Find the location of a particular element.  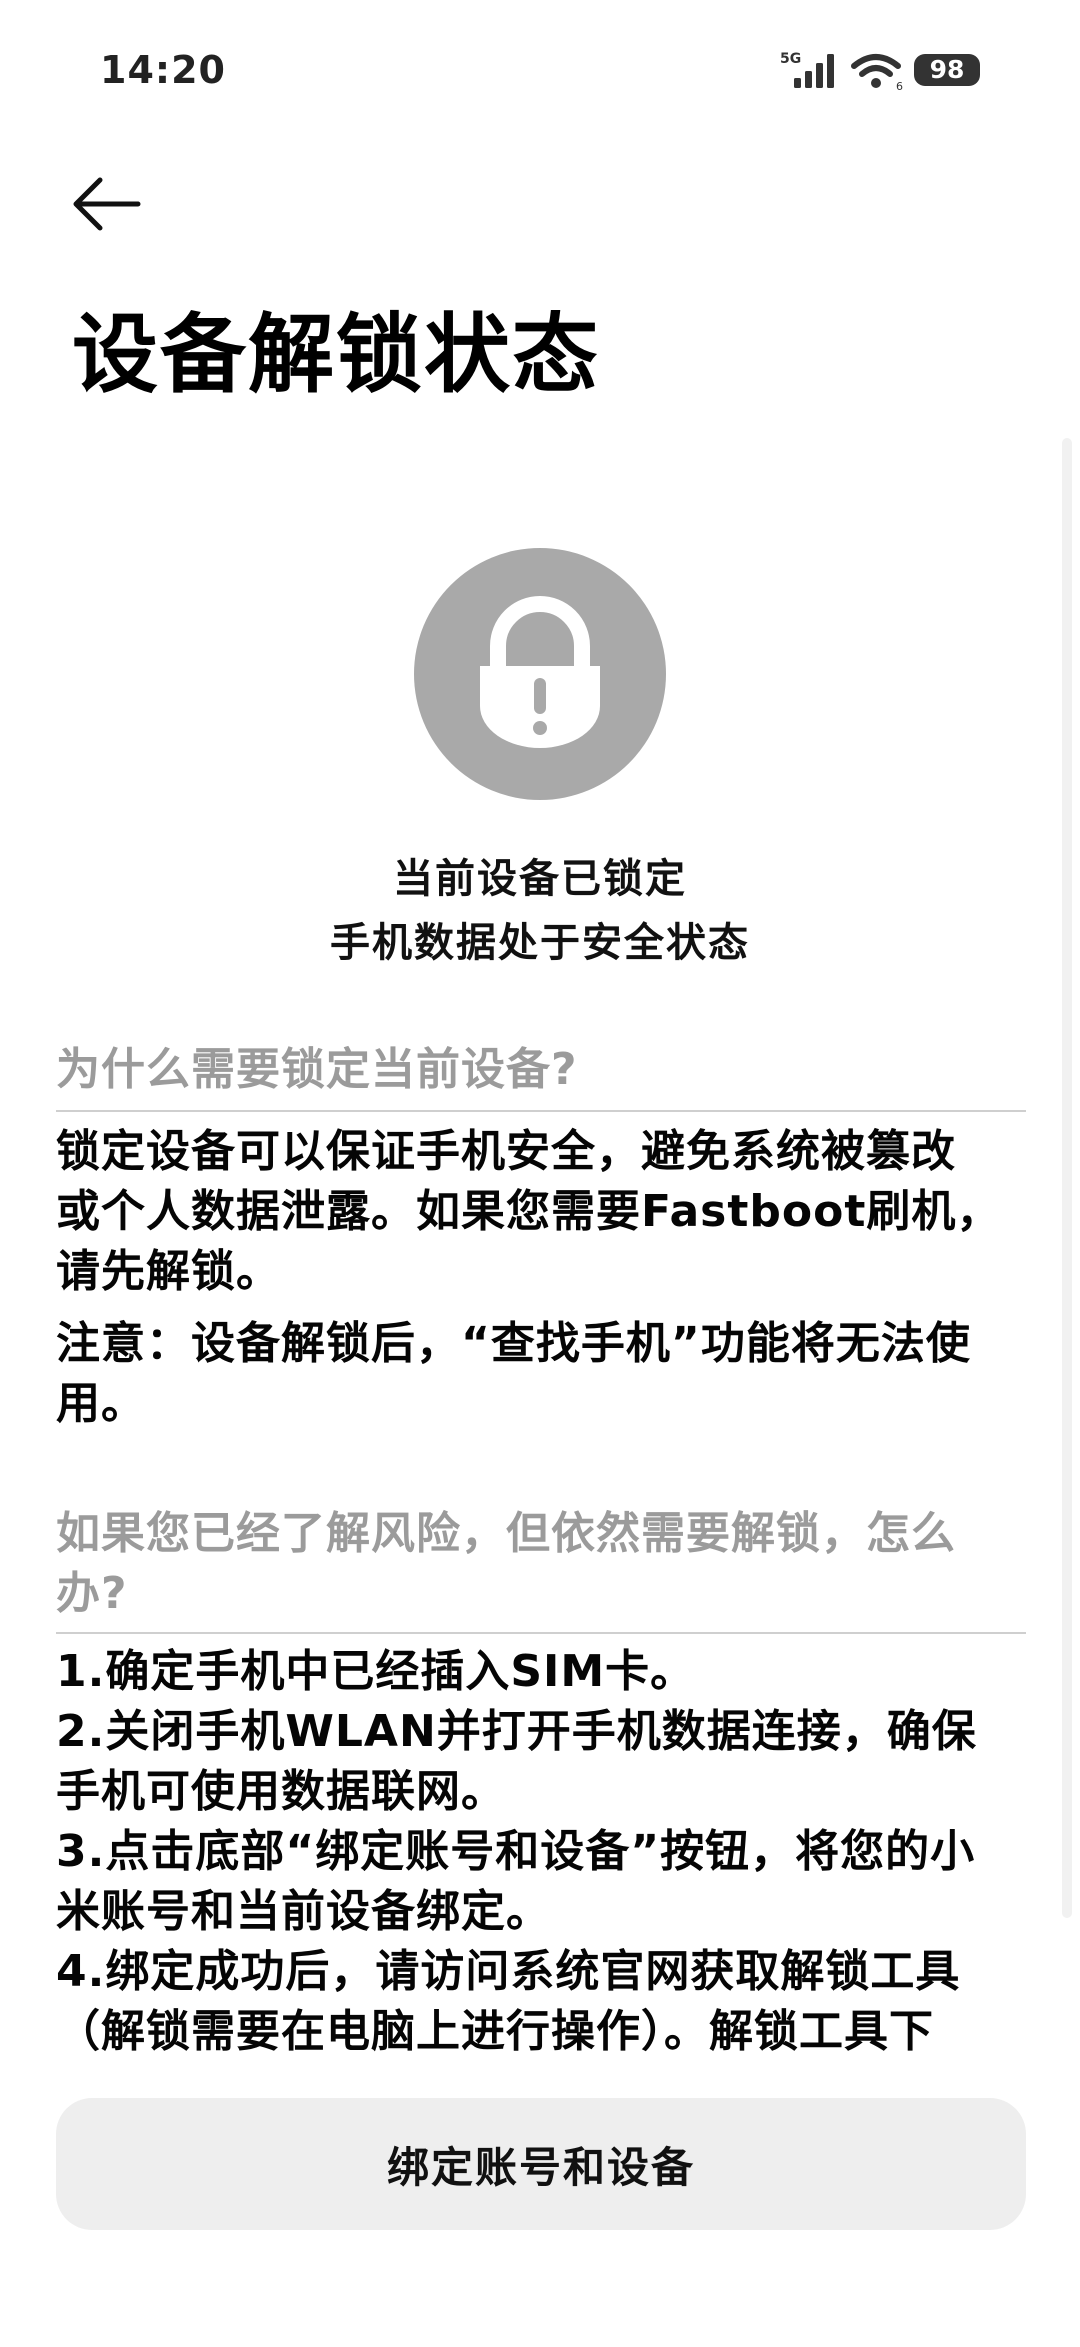

step-line: 2.关闭手机WLAN并打开手机数据连接，确保 is located at coordinates (516, 1731).